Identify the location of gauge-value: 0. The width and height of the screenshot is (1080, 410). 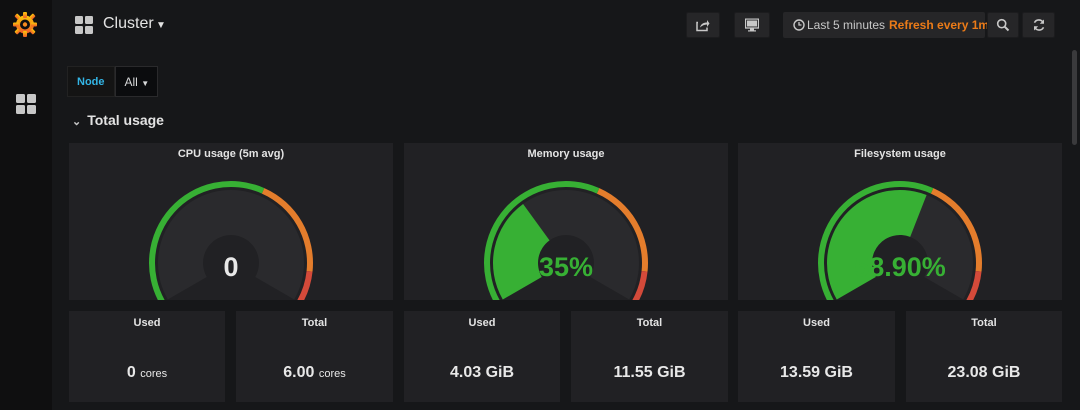
(230, 267).